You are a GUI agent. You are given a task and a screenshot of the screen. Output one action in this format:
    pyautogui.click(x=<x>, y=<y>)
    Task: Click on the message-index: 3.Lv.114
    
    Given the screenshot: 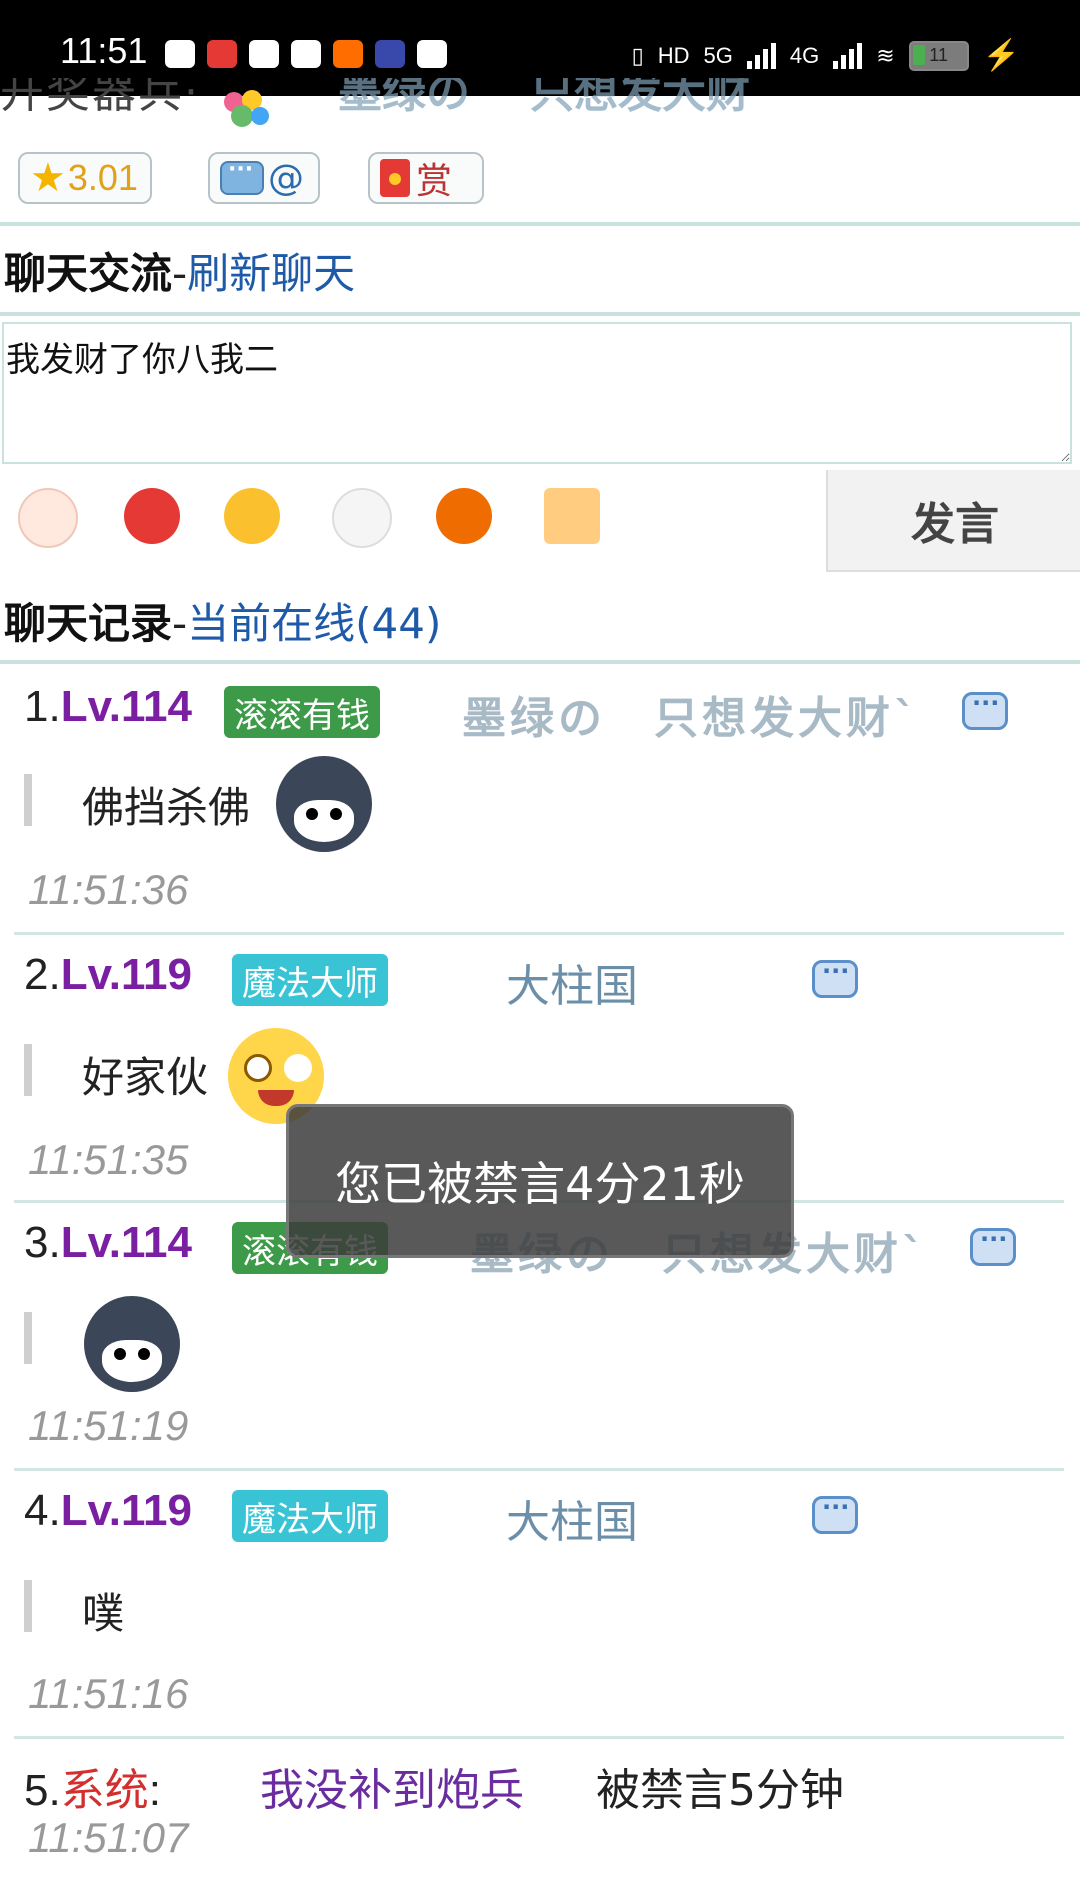 What is the action you would take?
    pyautogui.click(x=108, y=1242)
    